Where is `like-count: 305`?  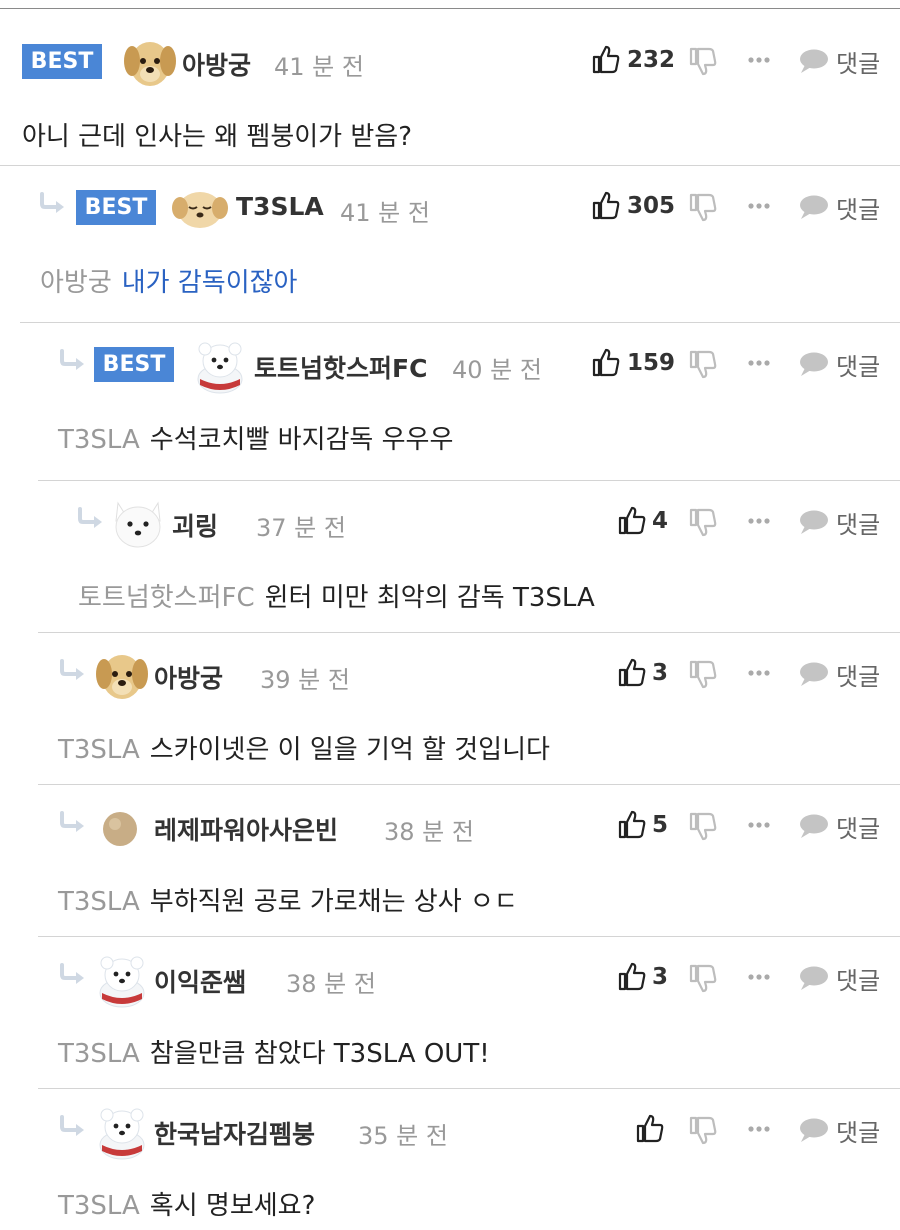 like-count: 305 is located at coordinates (651, 206).